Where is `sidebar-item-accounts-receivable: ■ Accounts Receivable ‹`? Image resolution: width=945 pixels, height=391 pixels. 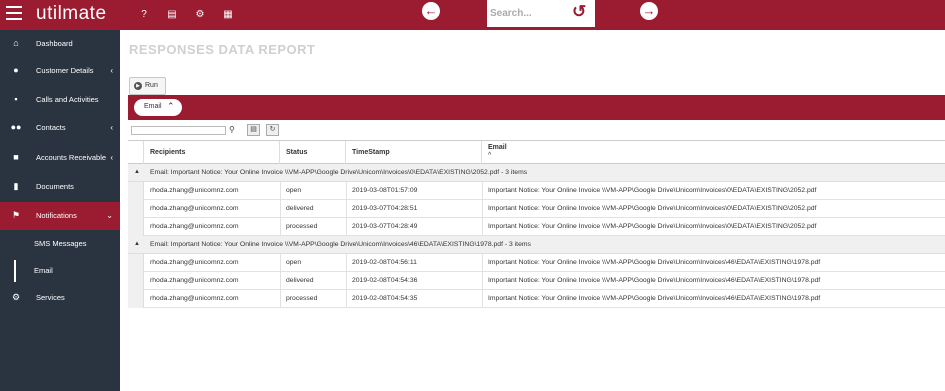
sidebar-item-accounts-receivable: ■ Accounts Receivable ‹ is located at coordinates (60, 158).